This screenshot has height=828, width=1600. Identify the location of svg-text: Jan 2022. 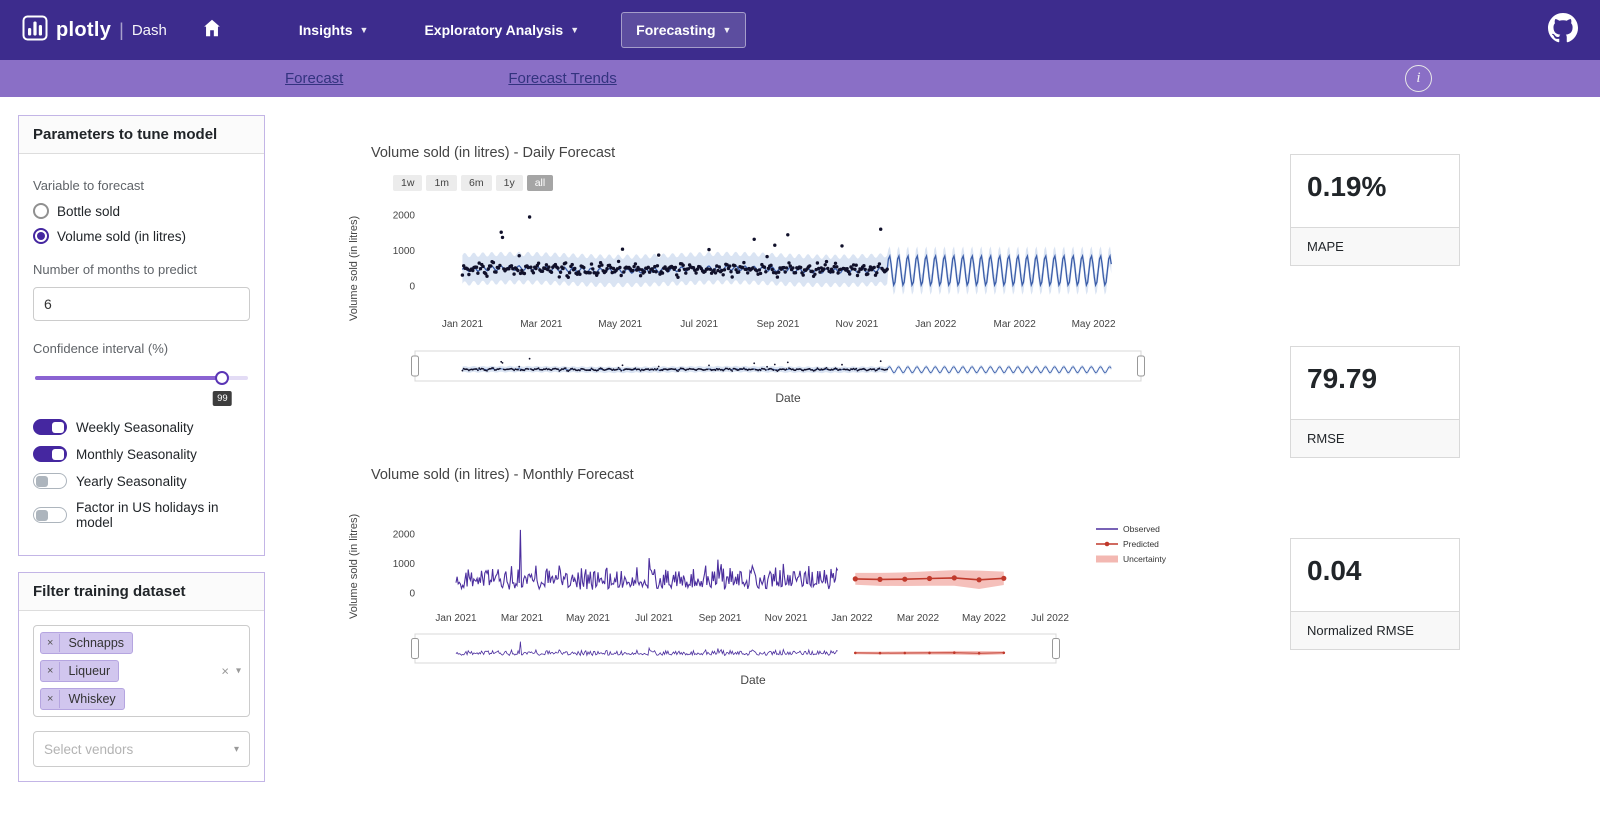
(936, 324).